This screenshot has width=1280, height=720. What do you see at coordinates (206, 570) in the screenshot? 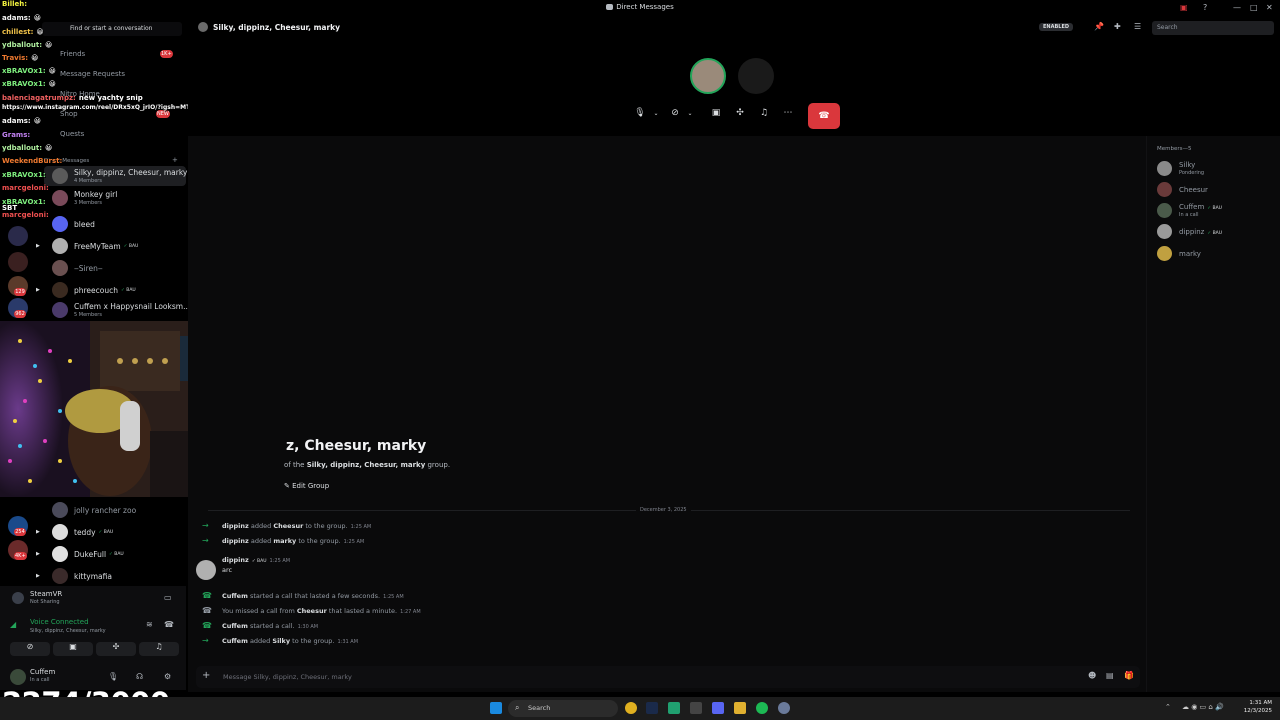
I see `message-avatar` at bounding box center [206, 570].